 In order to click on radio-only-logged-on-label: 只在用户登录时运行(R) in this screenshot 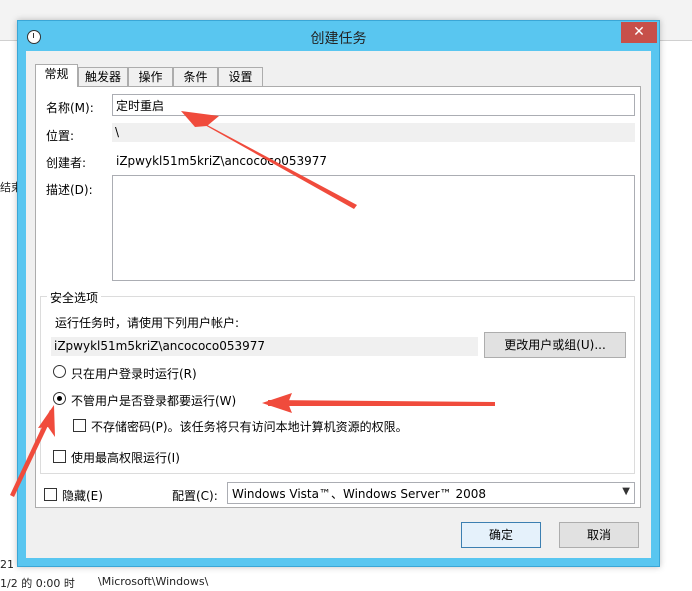, I will do `click(134, 373)`.